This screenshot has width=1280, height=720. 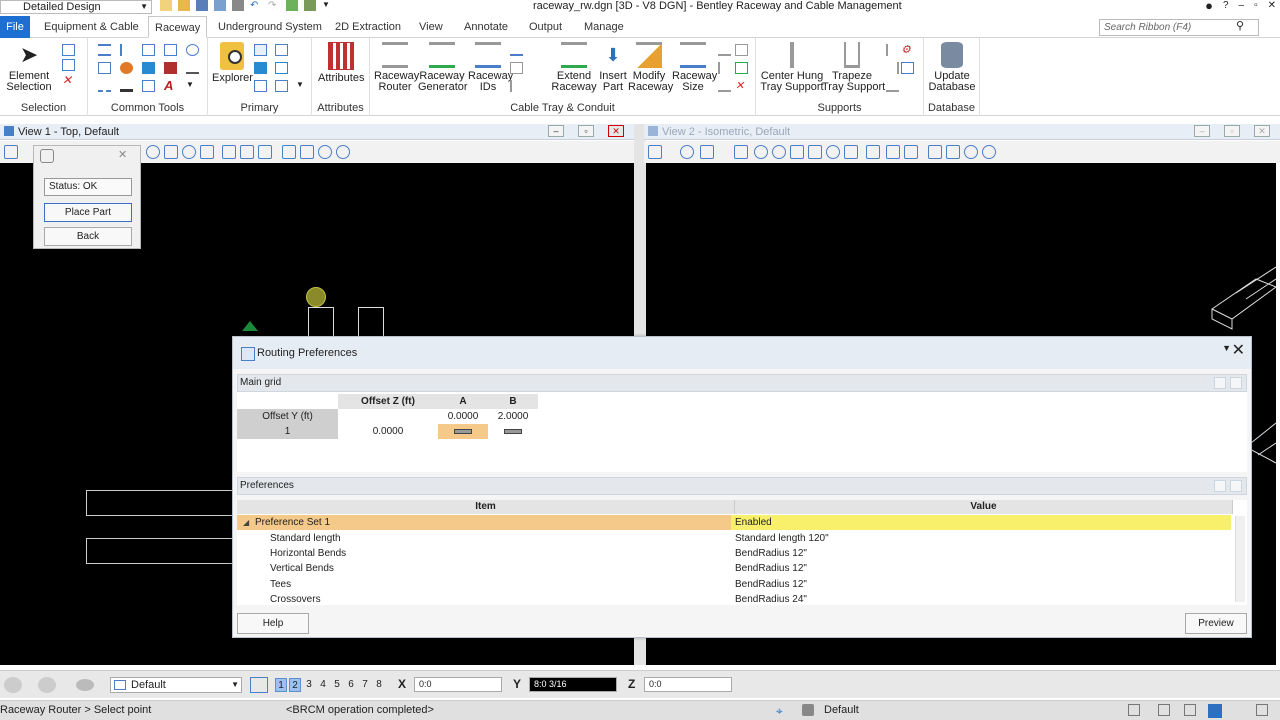 What do you see at coordinates (85, 685) in the screenshot?
I see `view-group-icon` at bounding box center [85, 685].